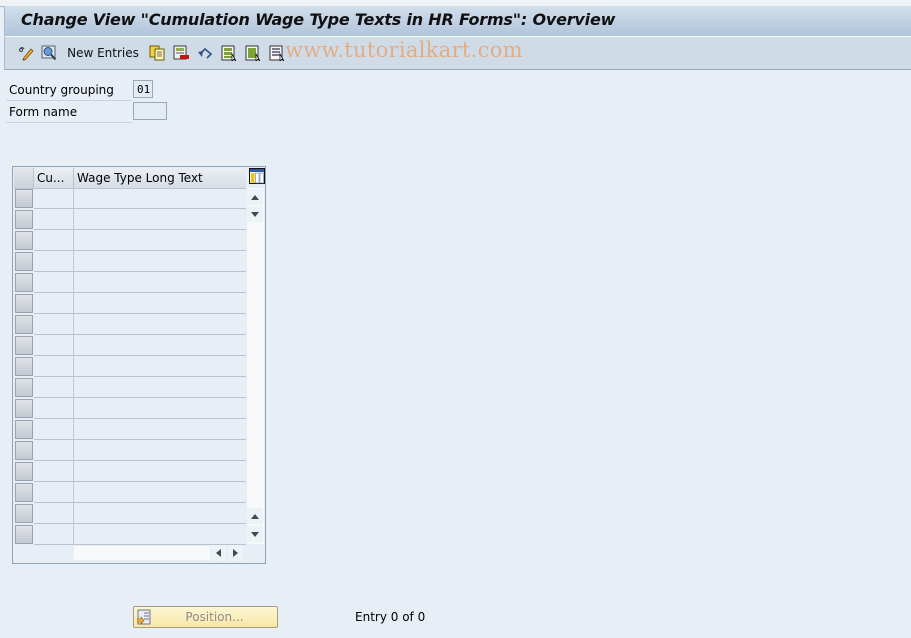  I want to click on new-entries-button: New Entries, so click(103, 53).